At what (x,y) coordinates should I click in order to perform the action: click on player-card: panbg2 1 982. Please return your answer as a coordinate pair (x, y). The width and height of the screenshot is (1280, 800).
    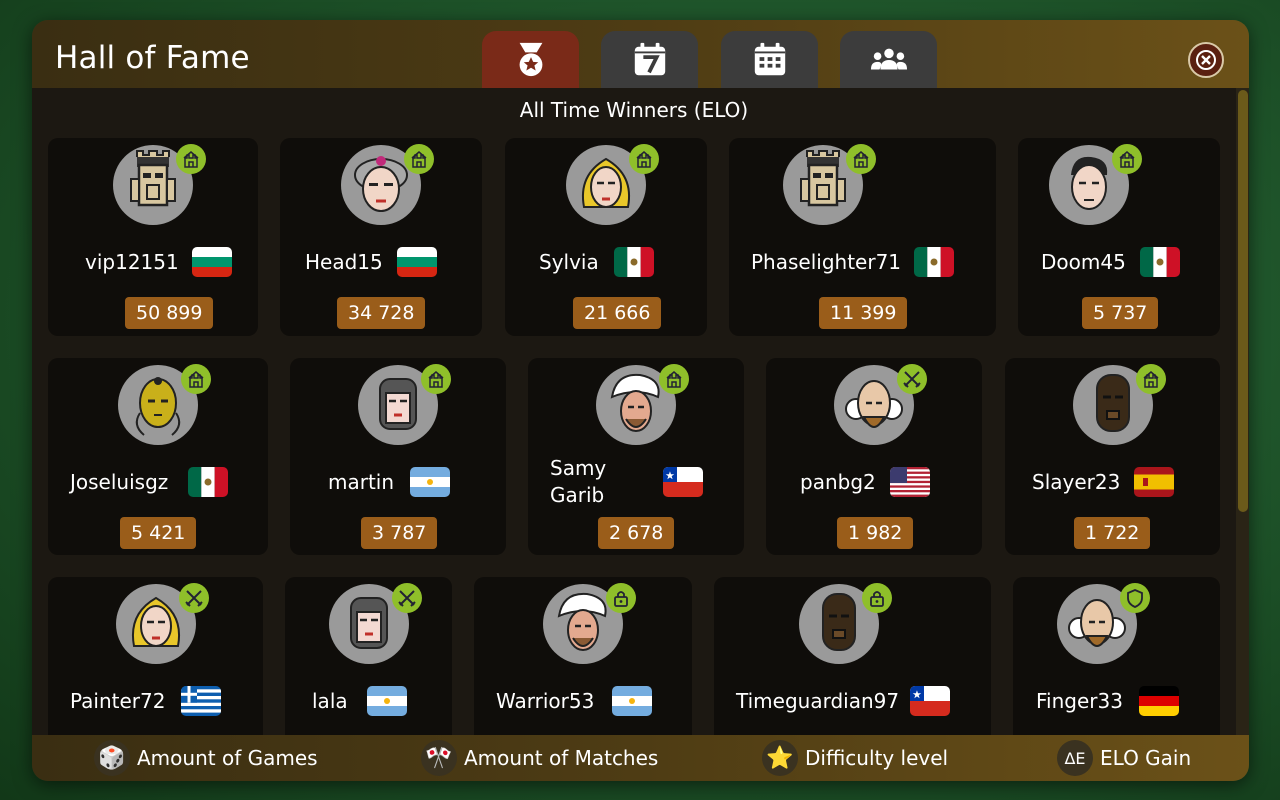
    Looking at the image, I should click on (874, 456).